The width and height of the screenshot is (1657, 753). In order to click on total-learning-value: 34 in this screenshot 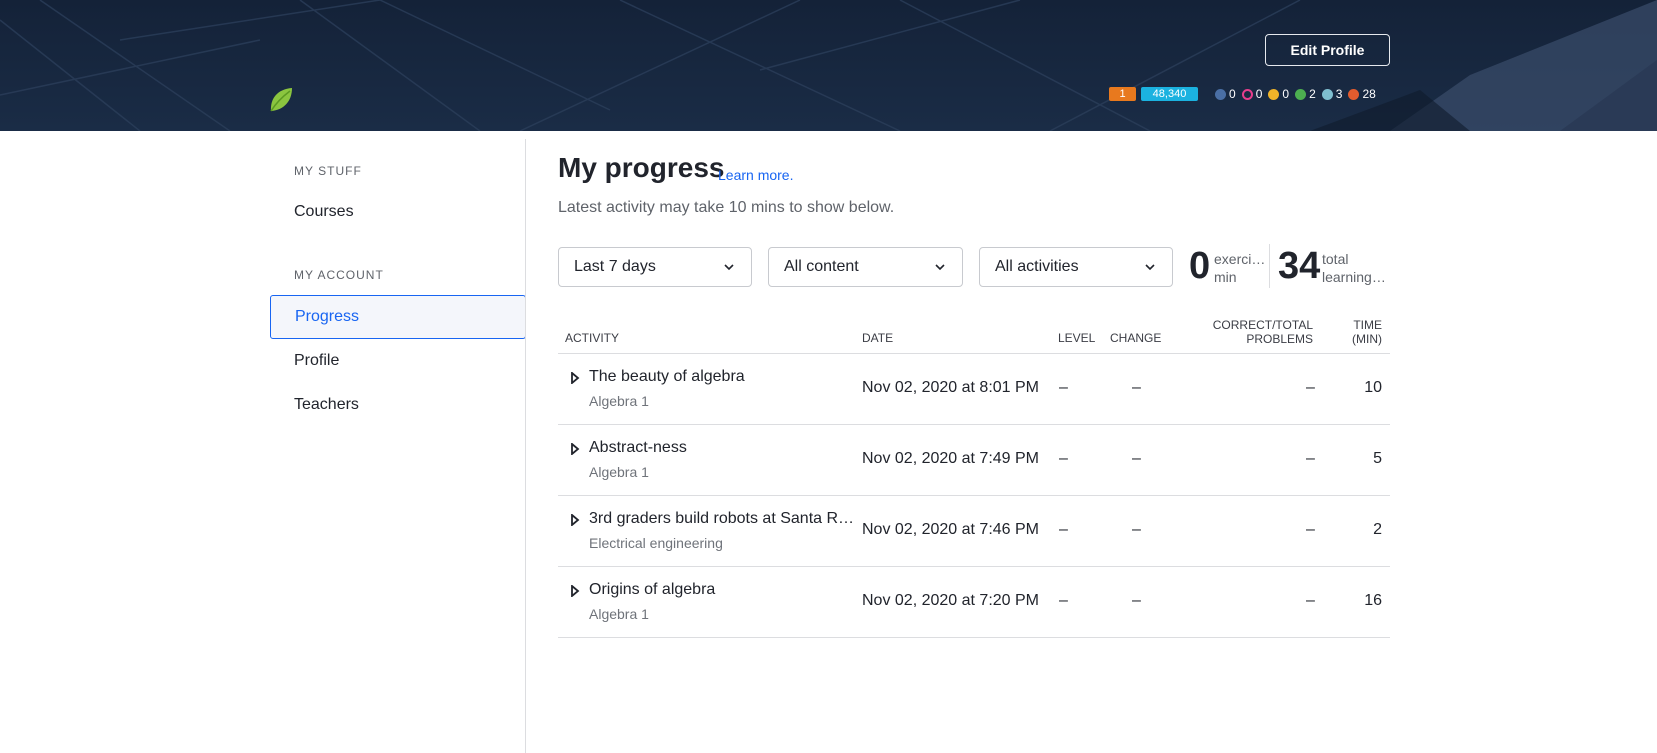, I will do `click(1299, 266)`.